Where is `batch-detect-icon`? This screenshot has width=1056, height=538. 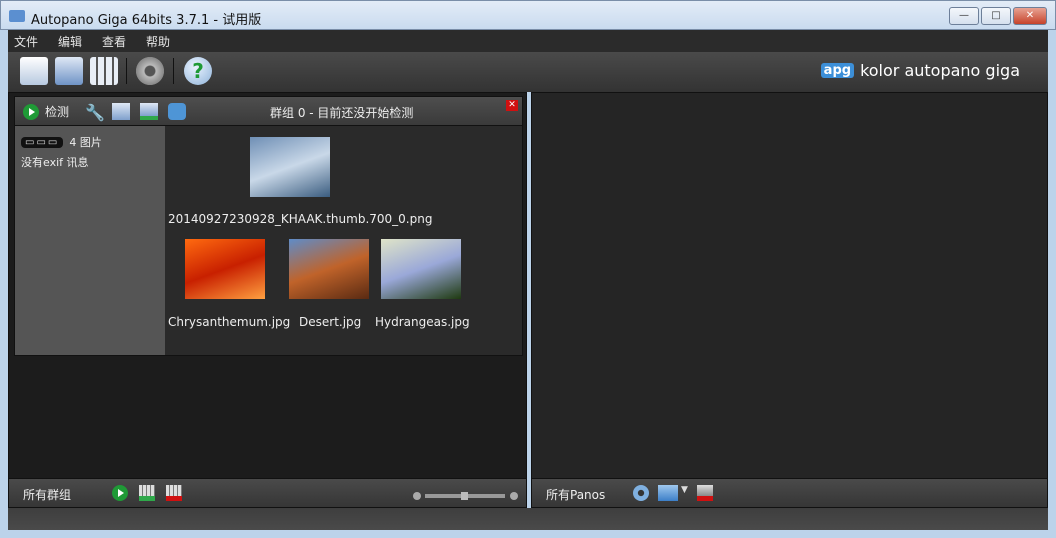 batch-detect-icon is located at coordinates (104, 71).